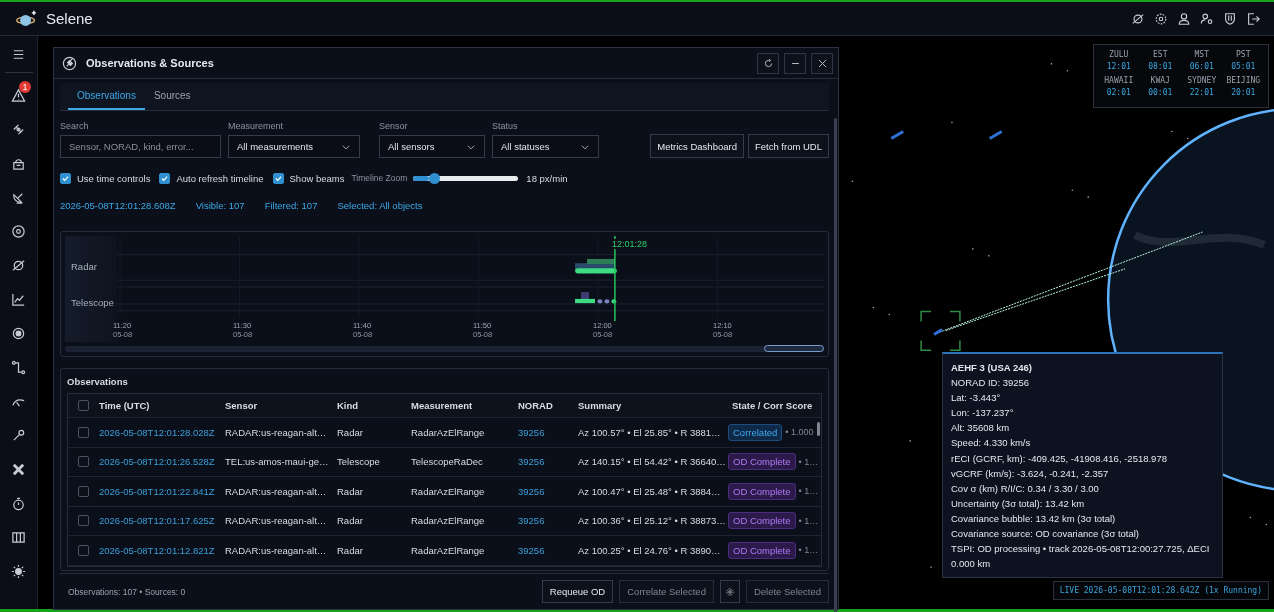 The height and width of the screenshot is (612, 1274). What do you see at coordinates (788, 146) in the screenshot?
I see `action-button: Fetch from UDL` at bounding box center [788, 146].